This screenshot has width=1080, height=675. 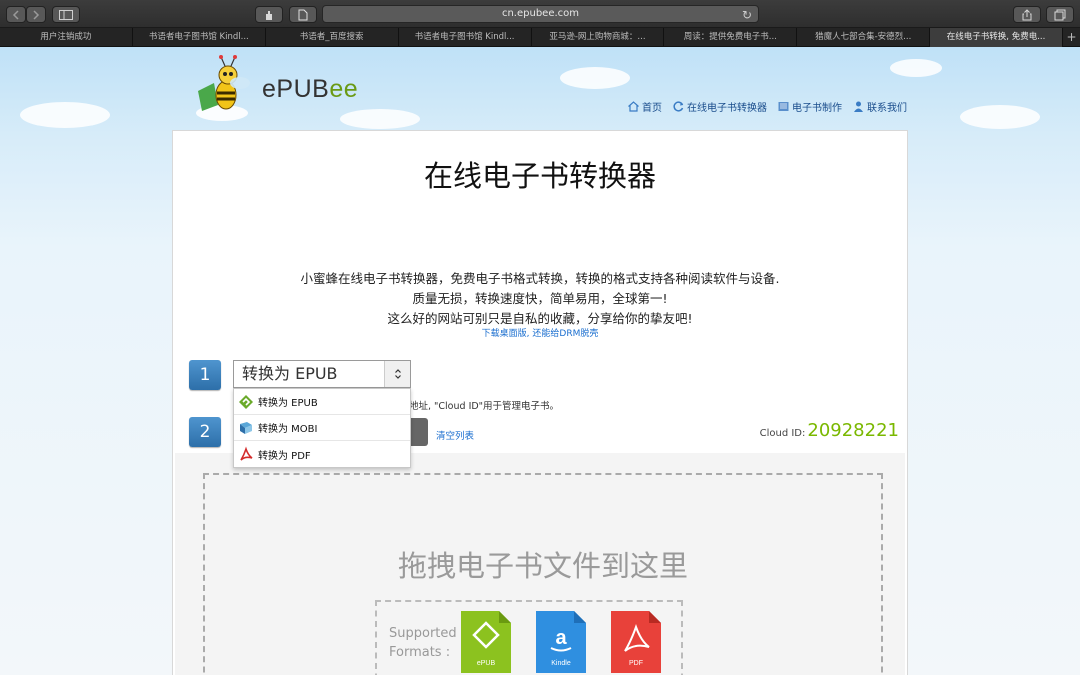 I want to click on tab-3: 书语者_百度搜索, so click(x=332, y=37).